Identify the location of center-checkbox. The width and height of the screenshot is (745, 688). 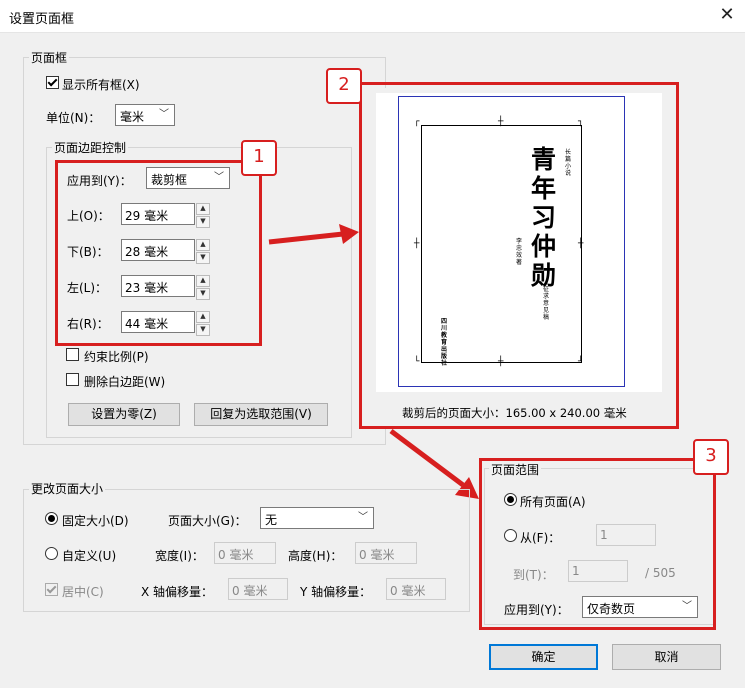
(51, 589).